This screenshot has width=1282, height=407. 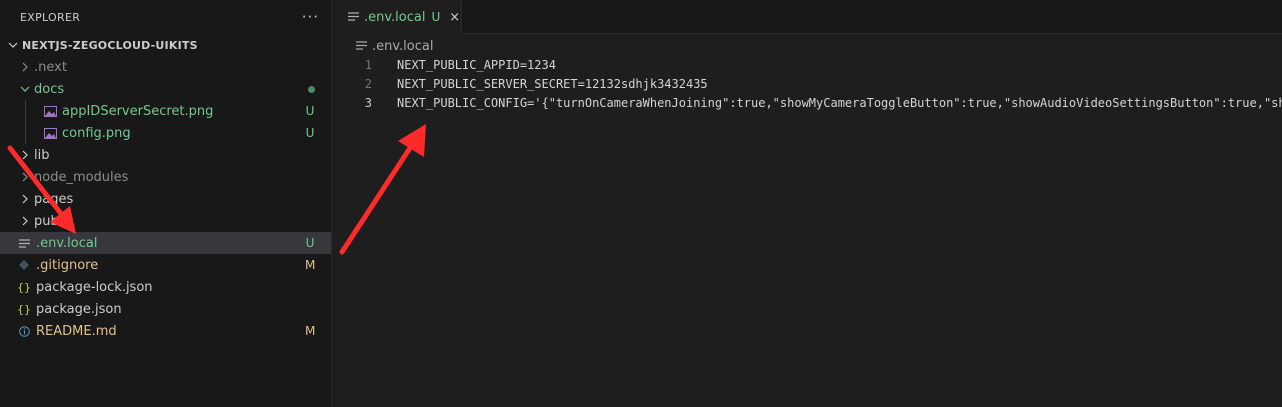 What do you see at coordinates (54, 221) in the screenshot?
I see `tree-item-label: public` at bounding box center [54, 221].